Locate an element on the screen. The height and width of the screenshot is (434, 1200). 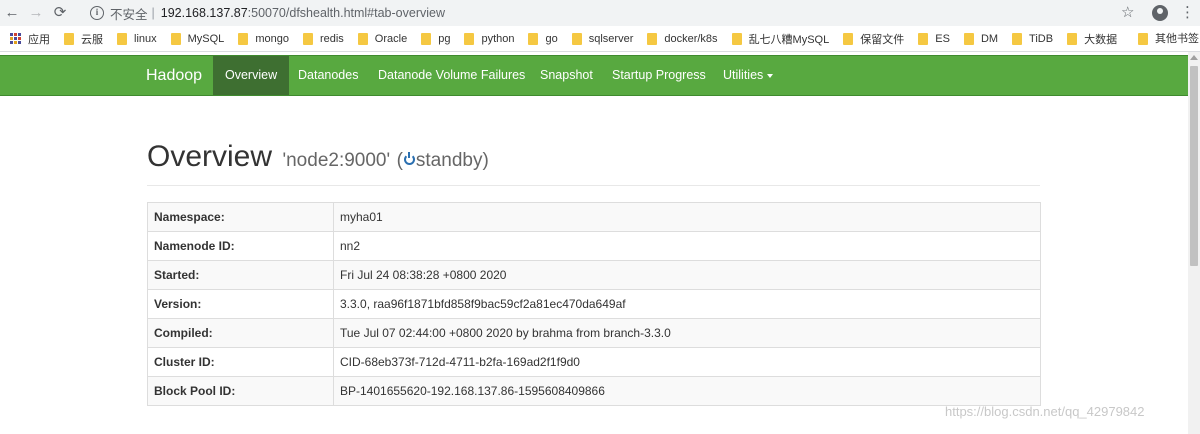
bookmark-item: docker/k8s is located at coordinates (682, 38).